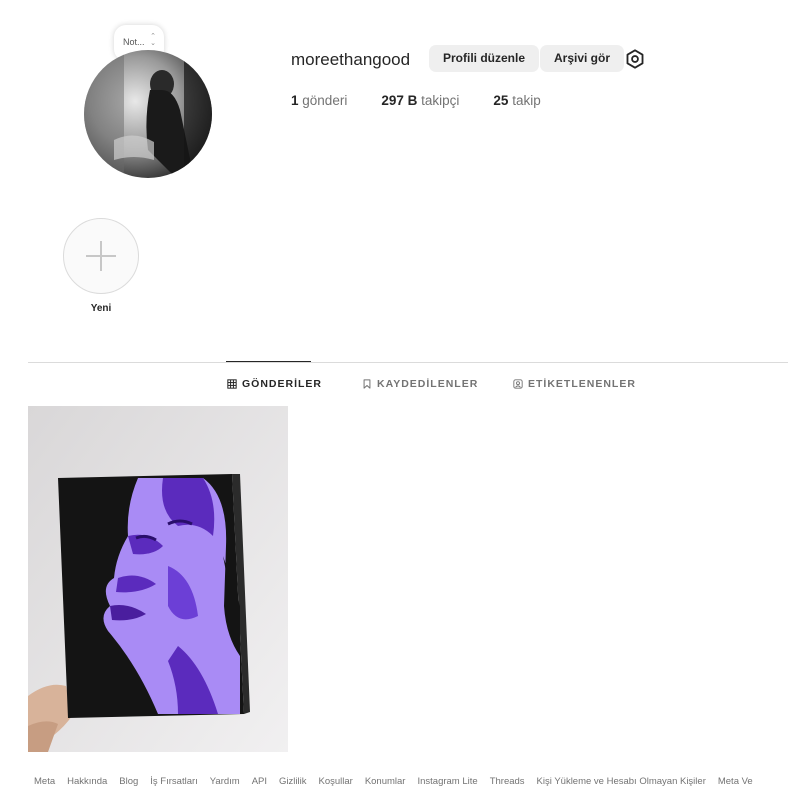 This screenshot has width=789, height=800. I want to click on posts-count: 1, so click(295, 100).